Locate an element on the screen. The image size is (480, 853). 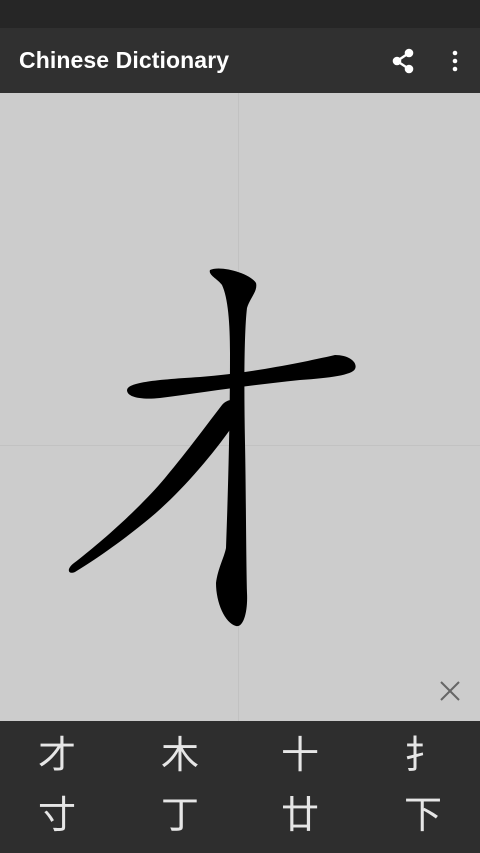
stroke-left-falling is located at coordinates (155, 486).